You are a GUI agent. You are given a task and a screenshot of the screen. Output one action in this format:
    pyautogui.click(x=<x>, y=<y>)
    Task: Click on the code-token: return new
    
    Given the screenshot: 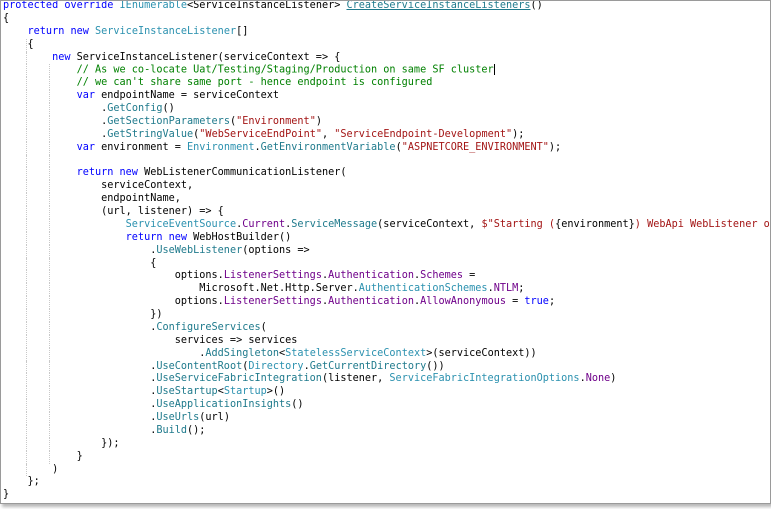 What is the action you would take?
    pyautogui.click(x=98, y=237)
    